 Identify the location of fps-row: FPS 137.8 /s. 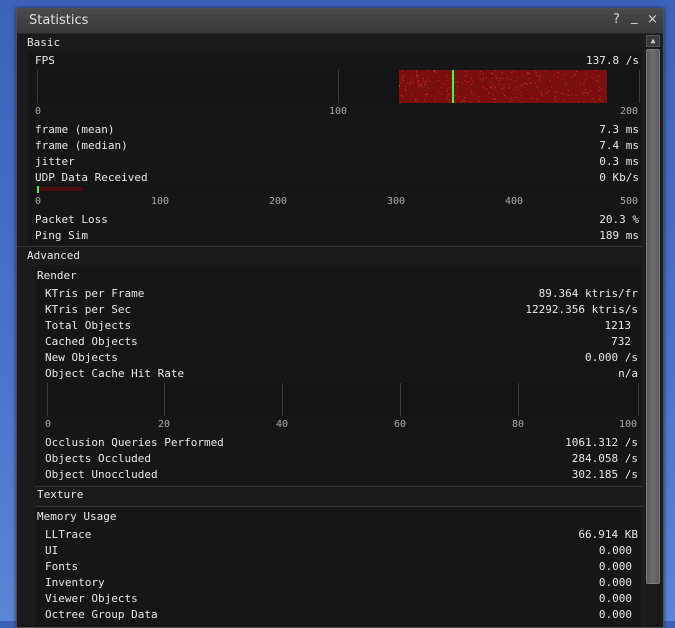
(337, 61).